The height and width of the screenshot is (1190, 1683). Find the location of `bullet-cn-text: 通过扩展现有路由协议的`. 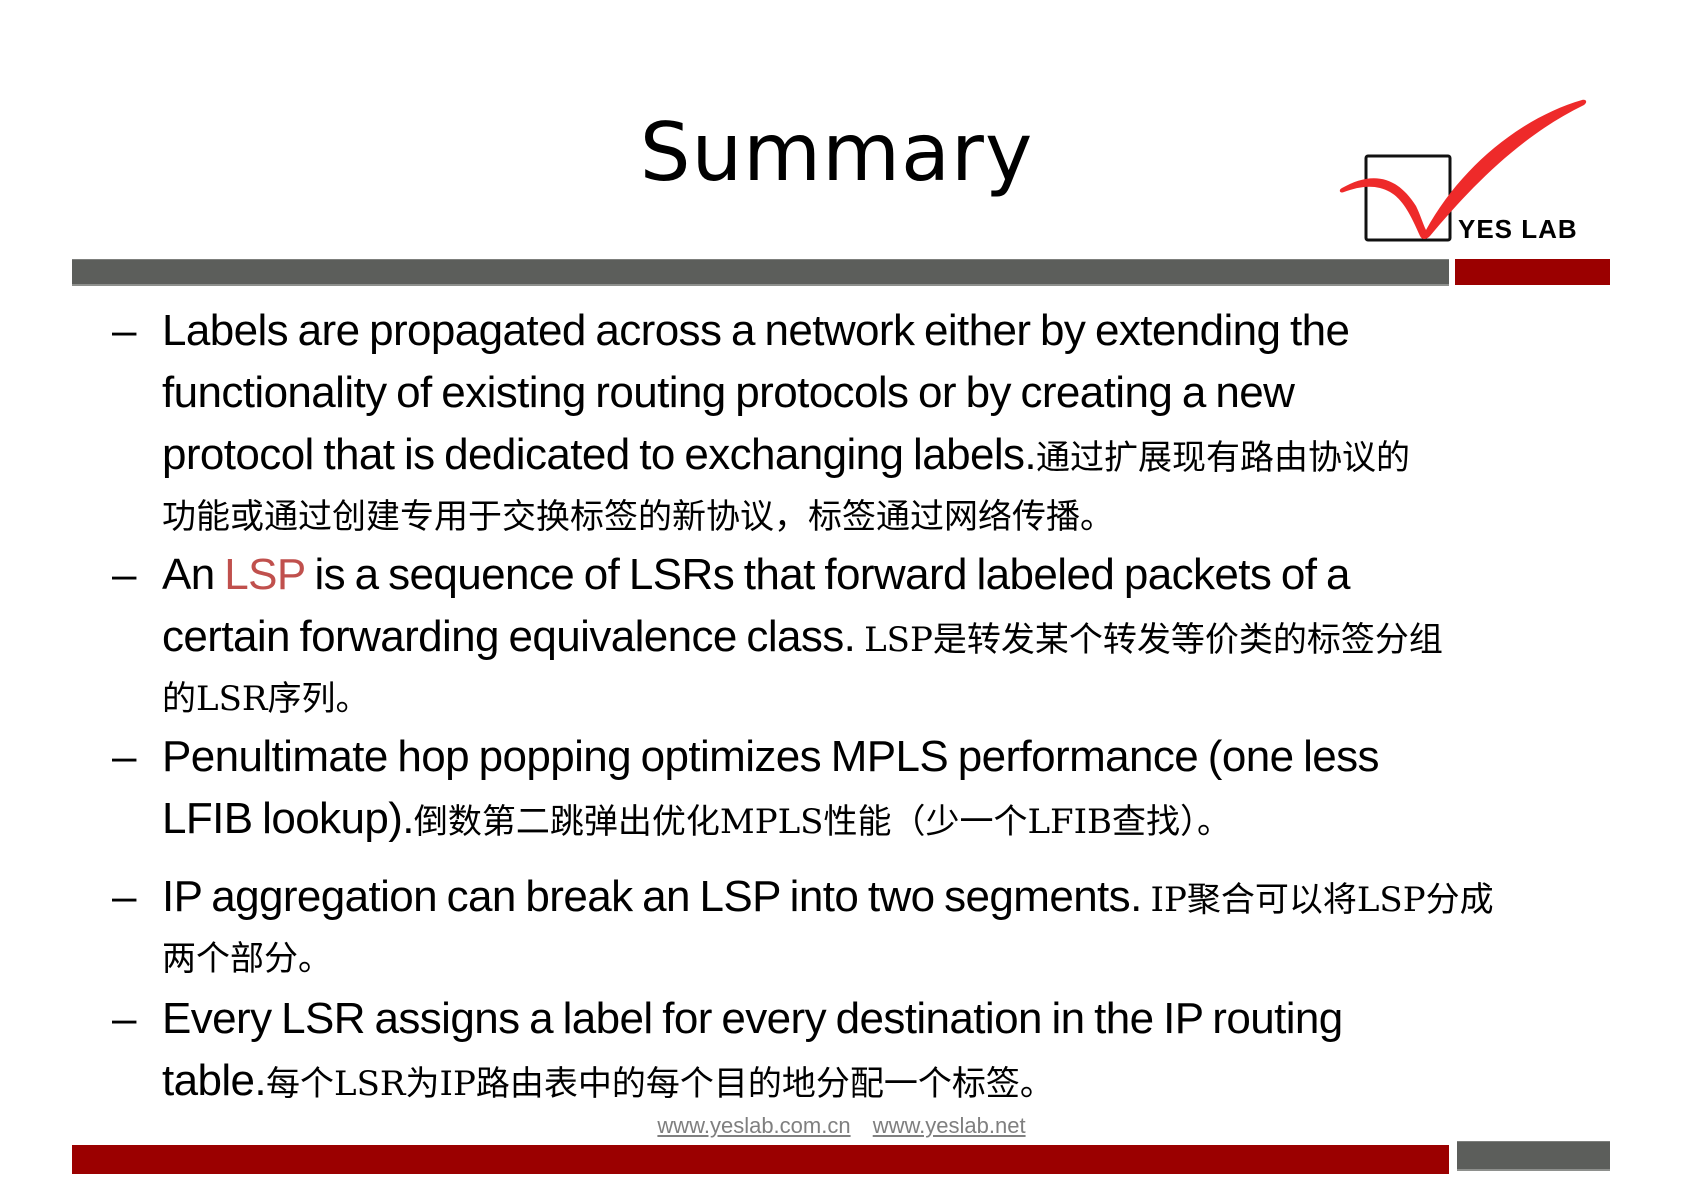

bullet-cn-text: 通过扩展现有路由协议的 is located at coordinates (1223, 458).